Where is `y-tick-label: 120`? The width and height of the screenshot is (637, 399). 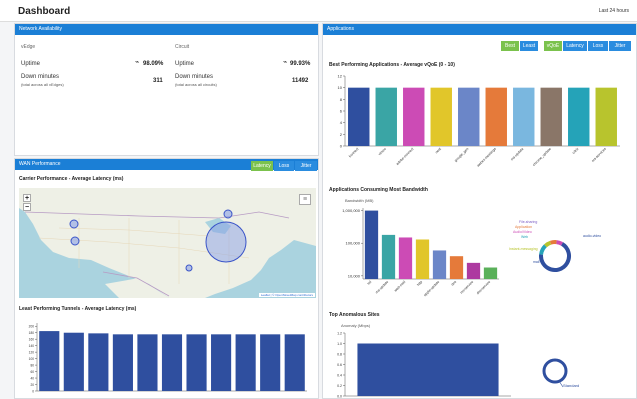 y-tick-label: 120 is located at coordinates (32, 353).